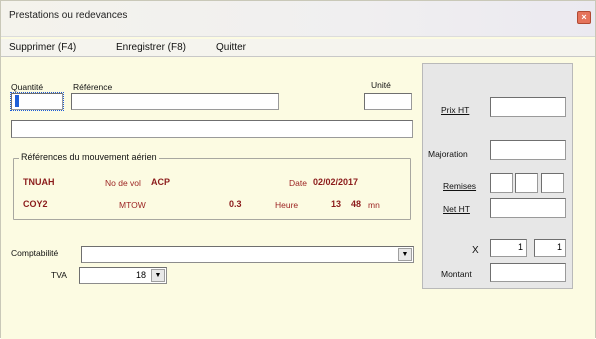 The width and height of the screenshot is (596, 339). I want to click on heure-unit: mn, so click(374, 205).